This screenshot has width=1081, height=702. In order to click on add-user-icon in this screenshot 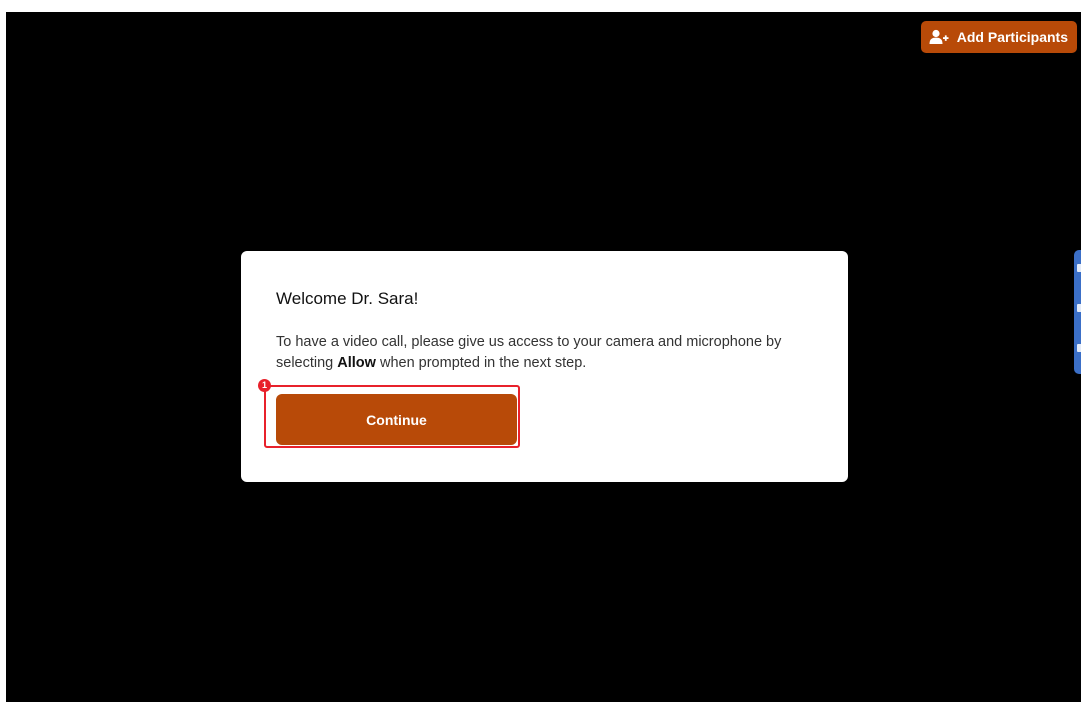, I will do `click(939, 37)`.